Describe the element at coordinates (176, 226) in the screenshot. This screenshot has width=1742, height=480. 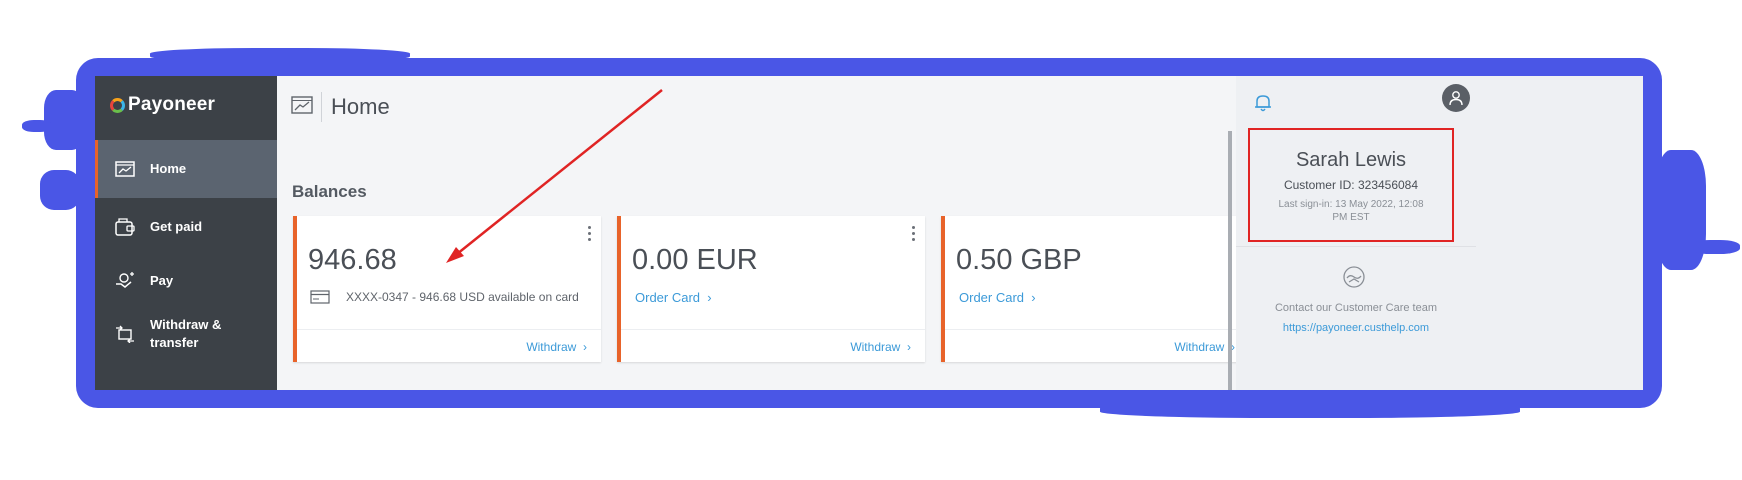
I see `sidebar-item-label: Get paid` at that location.